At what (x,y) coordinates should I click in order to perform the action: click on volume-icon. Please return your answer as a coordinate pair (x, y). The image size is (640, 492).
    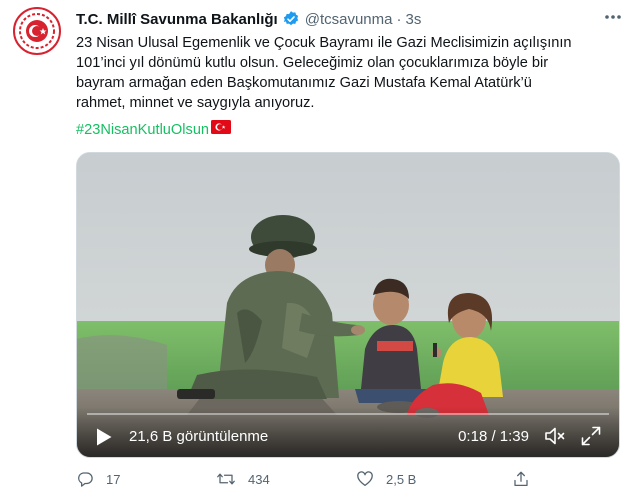
    Looking at the image, I should click on (555, 436).